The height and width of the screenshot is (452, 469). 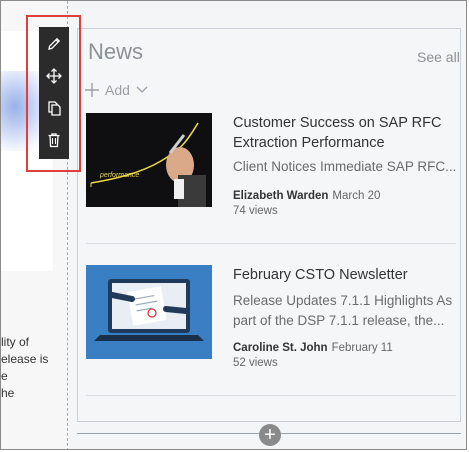 I want to click on left-text-line: elease is, so click(x=25, y=359).